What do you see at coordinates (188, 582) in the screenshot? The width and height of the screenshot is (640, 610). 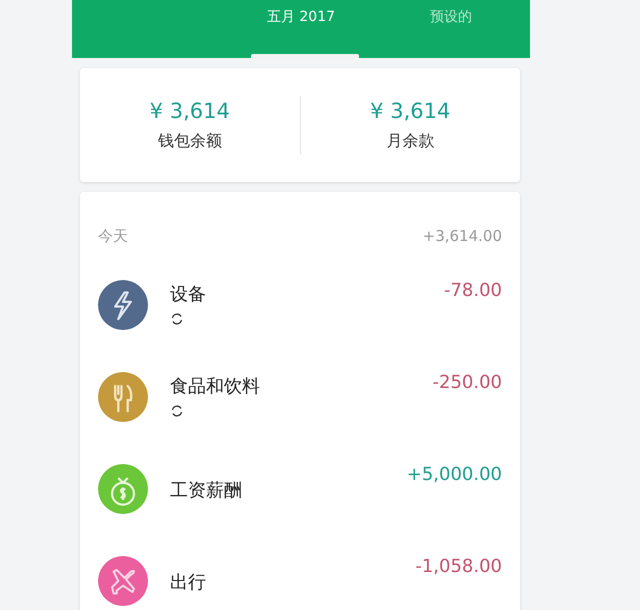 I see `category-name: 出行` at bounding box center [188, 582].